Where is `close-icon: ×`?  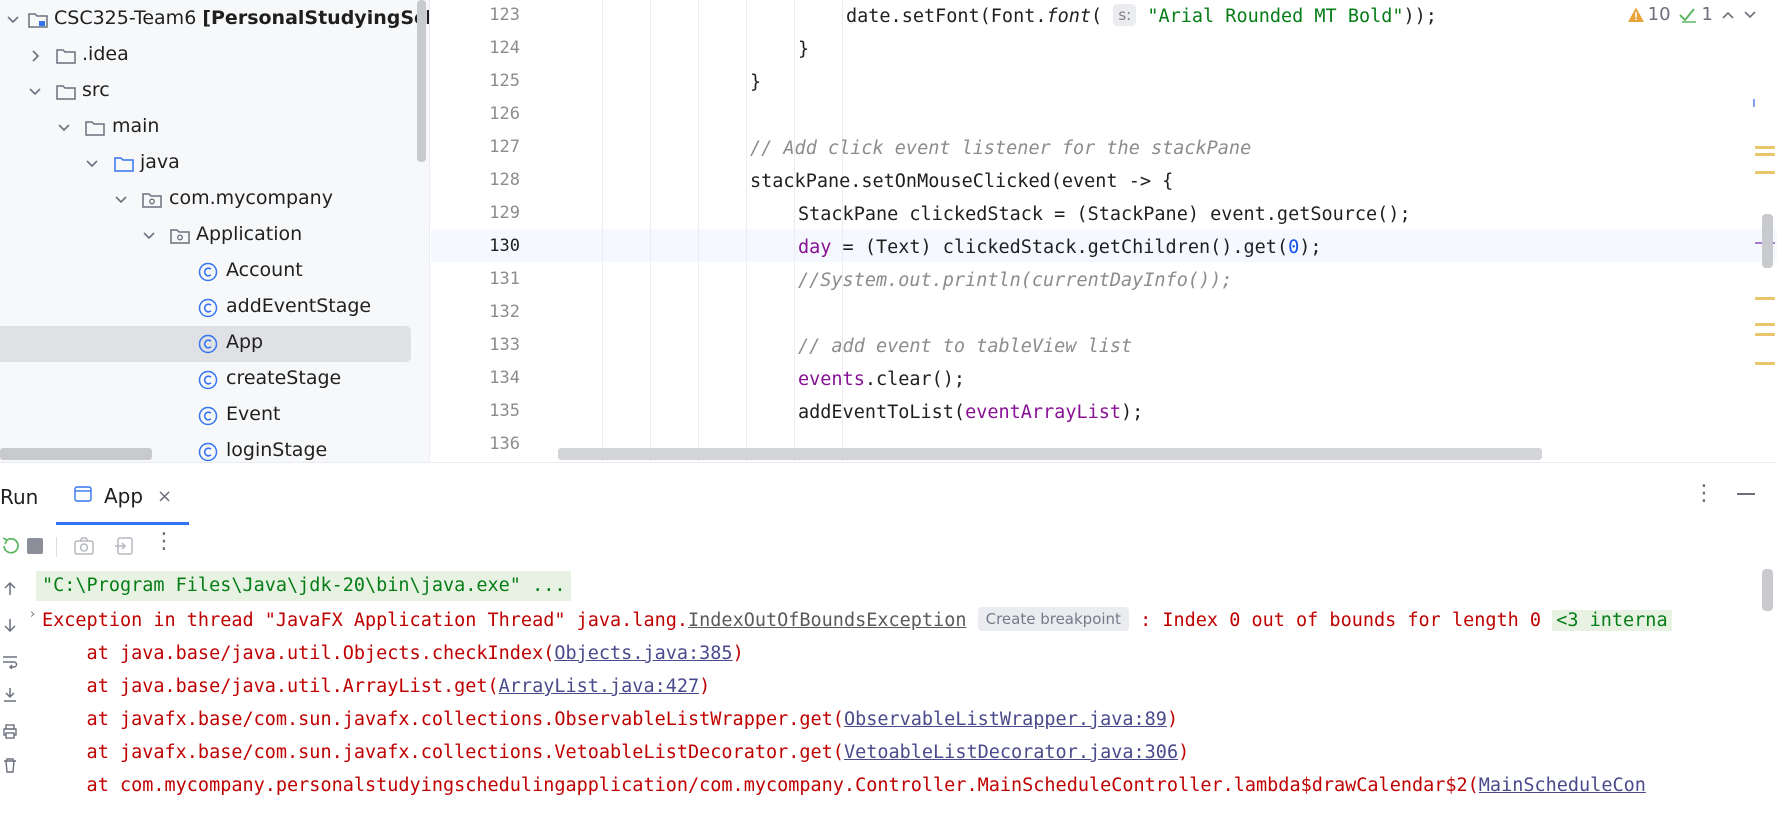
close-icon: × is located at coordinates (164, 496).